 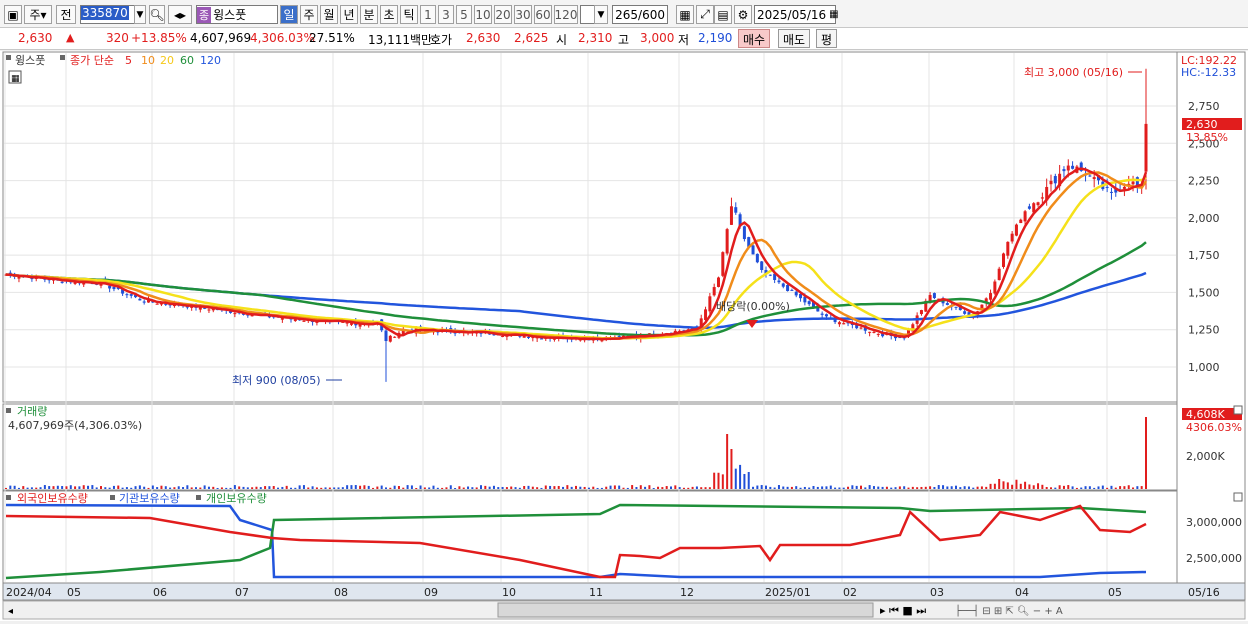 What do you see at coordinates (1238, 410) in the screenshot?
I see `volume-close-icon` at bounding box center [1238, 410].